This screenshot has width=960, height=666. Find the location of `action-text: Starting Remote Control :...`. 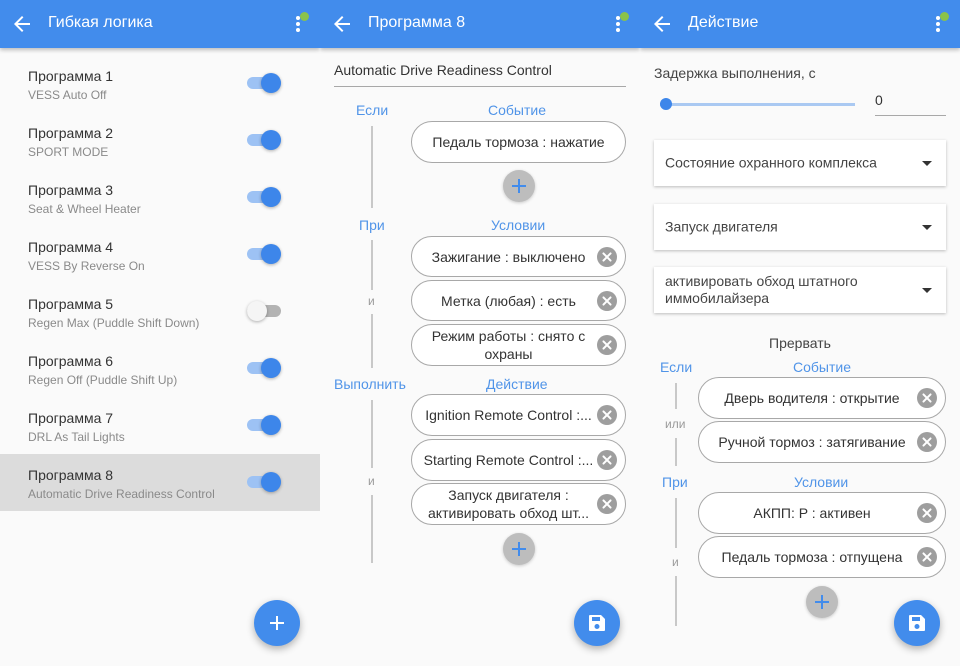

action-text: Starting Remote Control :... is located at coordinates (508, 460).